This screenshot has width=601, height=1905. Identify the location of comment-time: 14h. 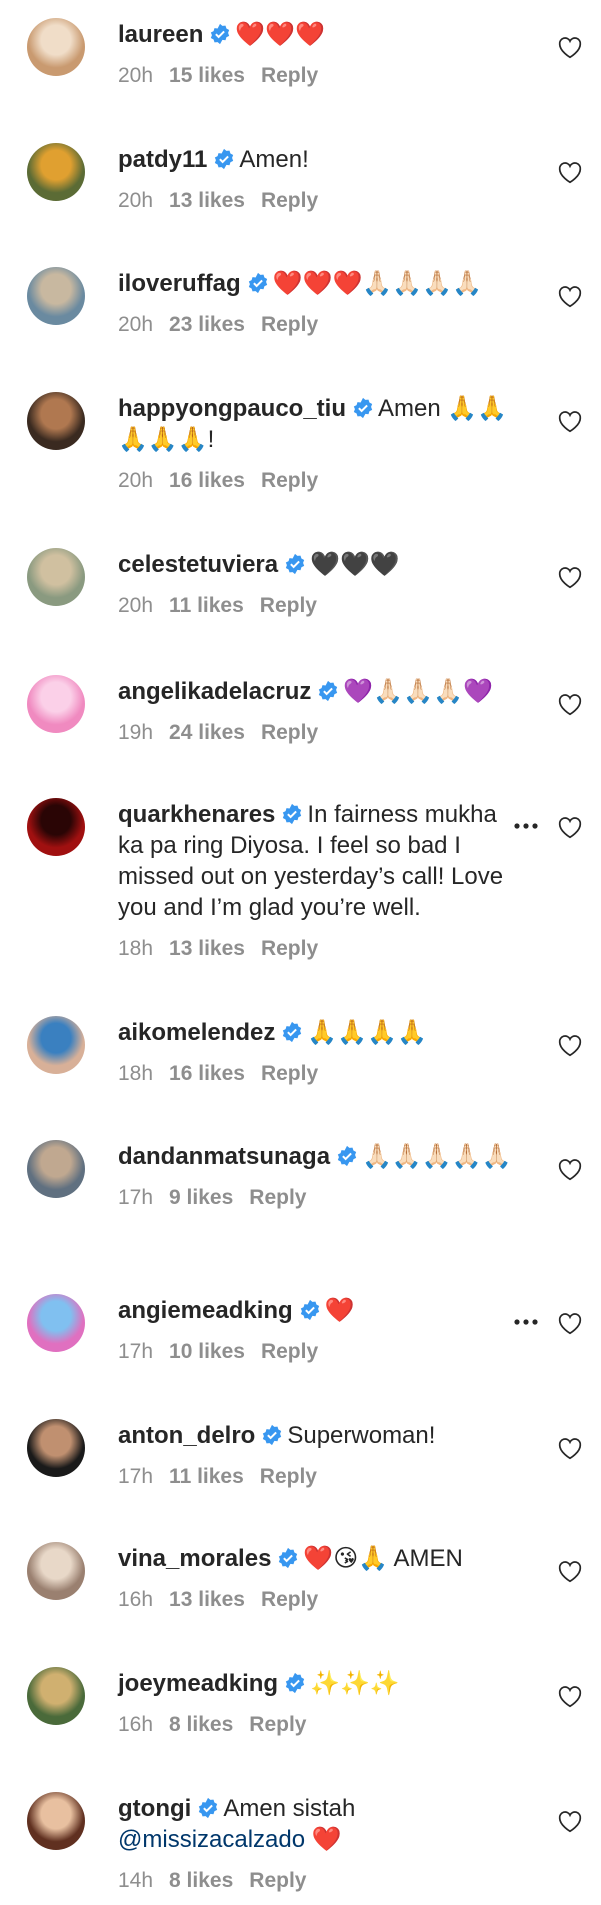
(136, 1880).